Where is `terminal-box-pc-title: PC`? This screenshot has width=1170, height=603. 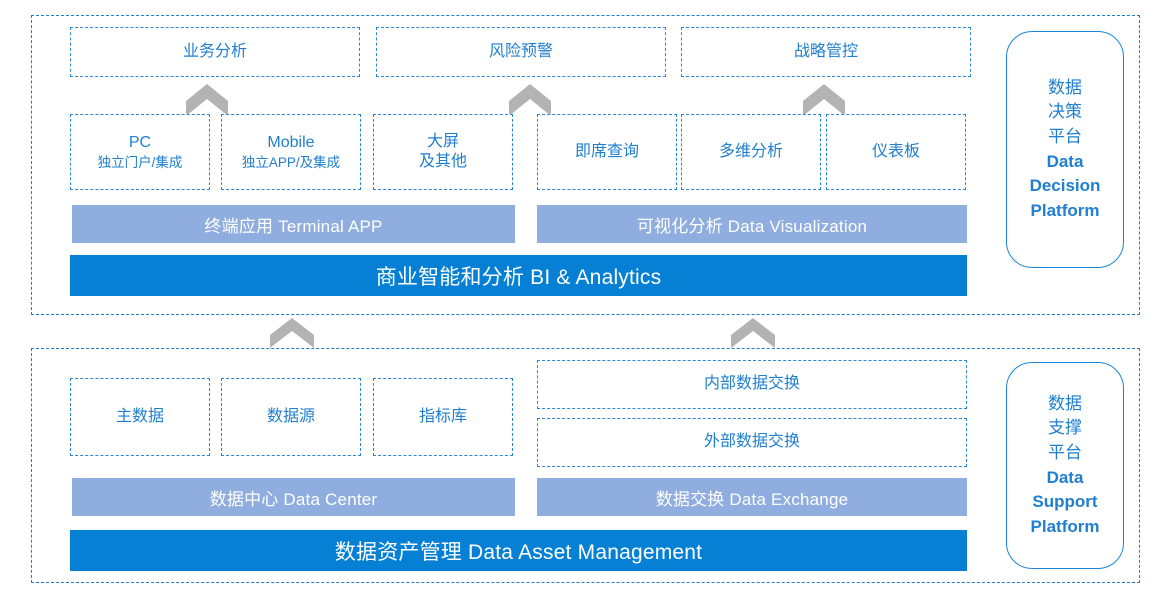
terminal-box-pc-title: PC is located at coordinates (140, 143).